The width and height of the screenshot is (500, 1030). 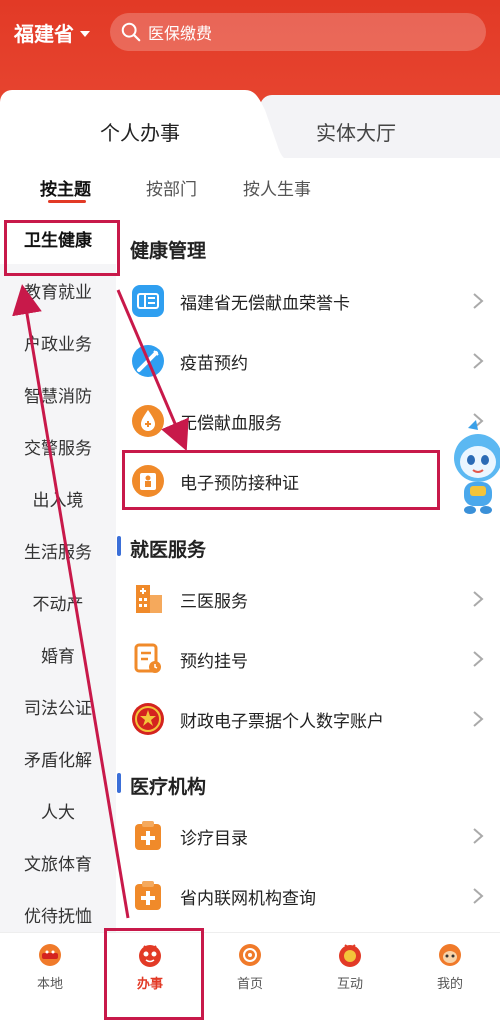 What do you see at coordinates (281, 480) in the screenshot?
I see `highlight-box-vaccination-cert` at bounding box center [281, 480].